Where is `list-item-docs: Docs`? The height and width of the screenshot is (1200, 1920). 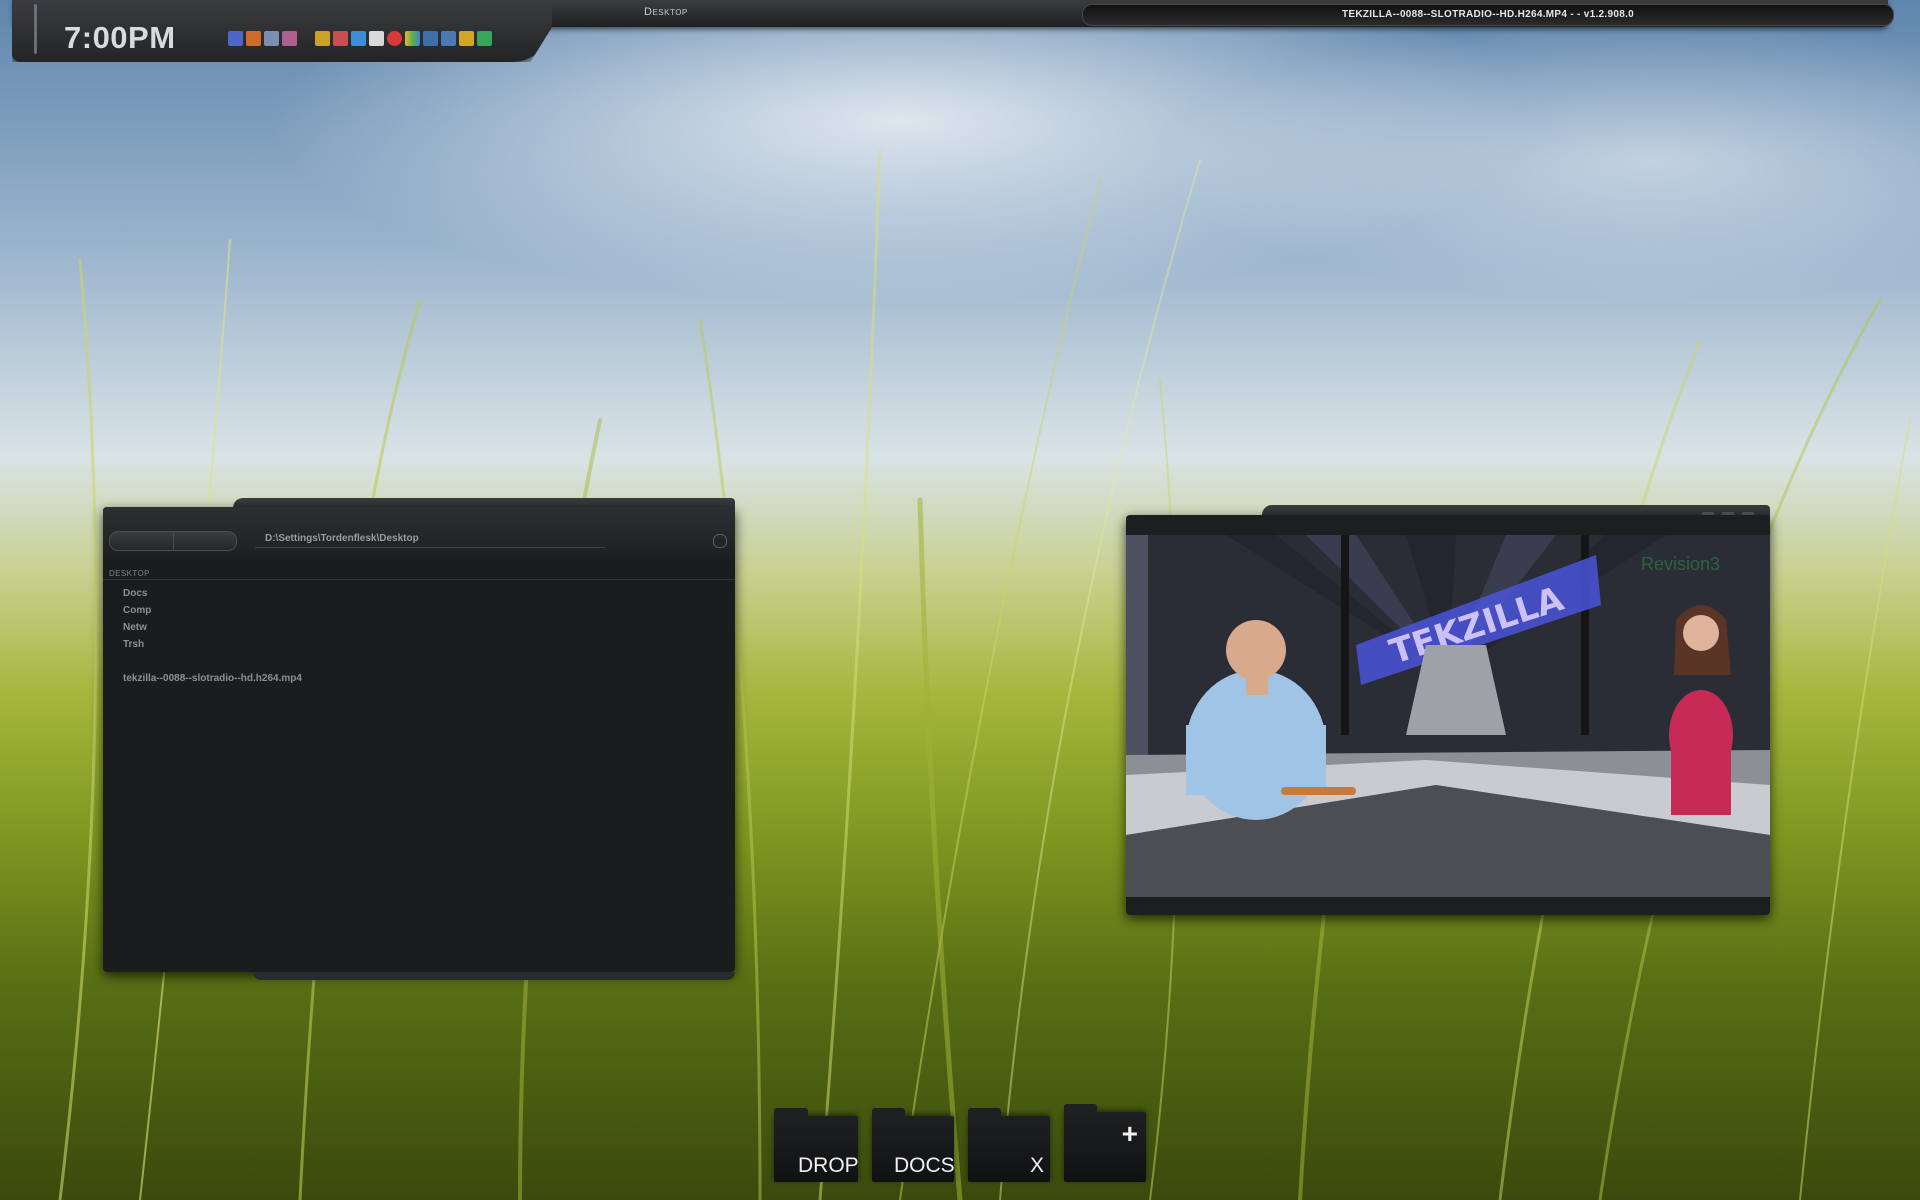 list-item-docs: Docs is located at coordinates (212, 593).